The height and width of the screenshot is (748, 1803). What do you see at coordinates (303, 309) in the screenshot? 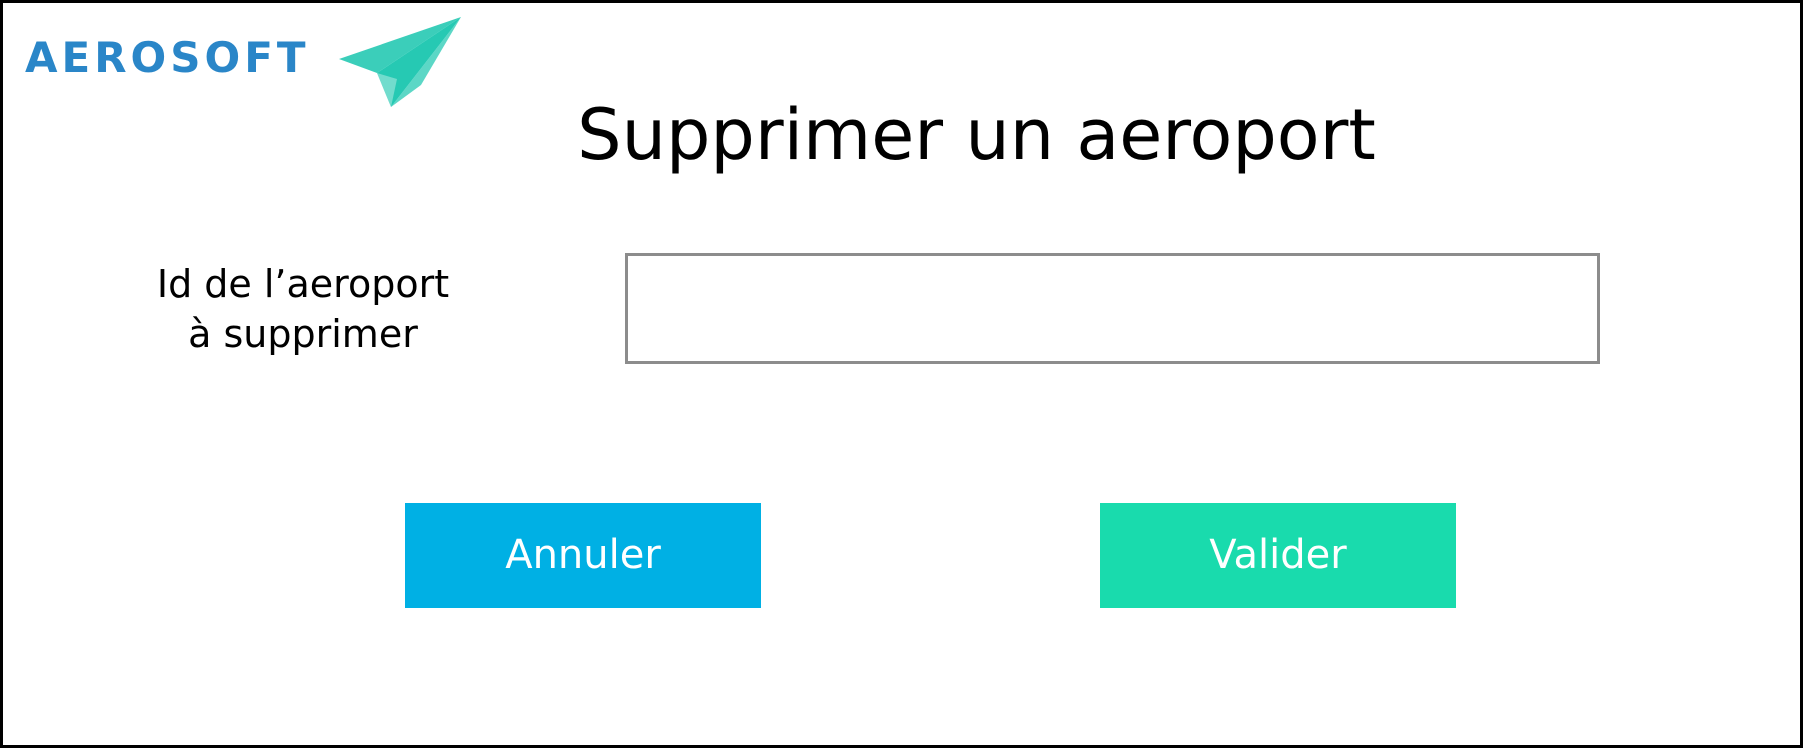
I see `airport-id-label: Id de l’aeroport à supprimer` at bounding box center [303, 309].